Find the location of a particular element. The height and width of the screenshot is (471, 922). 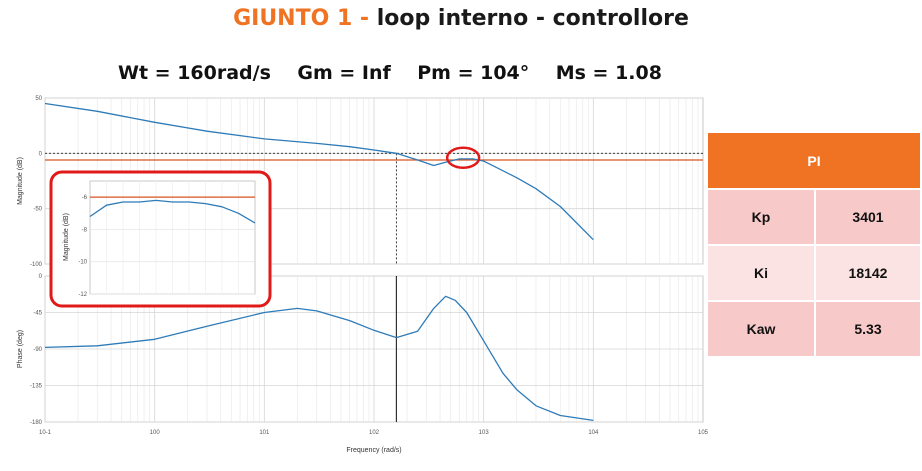

pi-table-header: PI is located at coordinates (814, 161).